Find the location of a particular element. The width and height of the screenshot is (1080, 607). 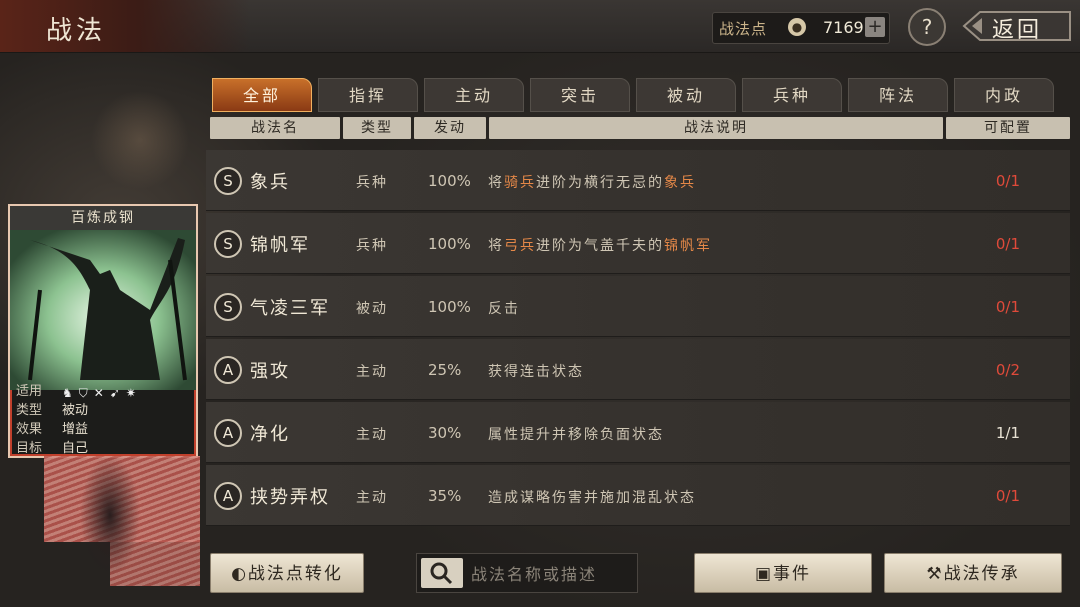

card-title: 百炼成钢 is located at coordinates (103, 218).